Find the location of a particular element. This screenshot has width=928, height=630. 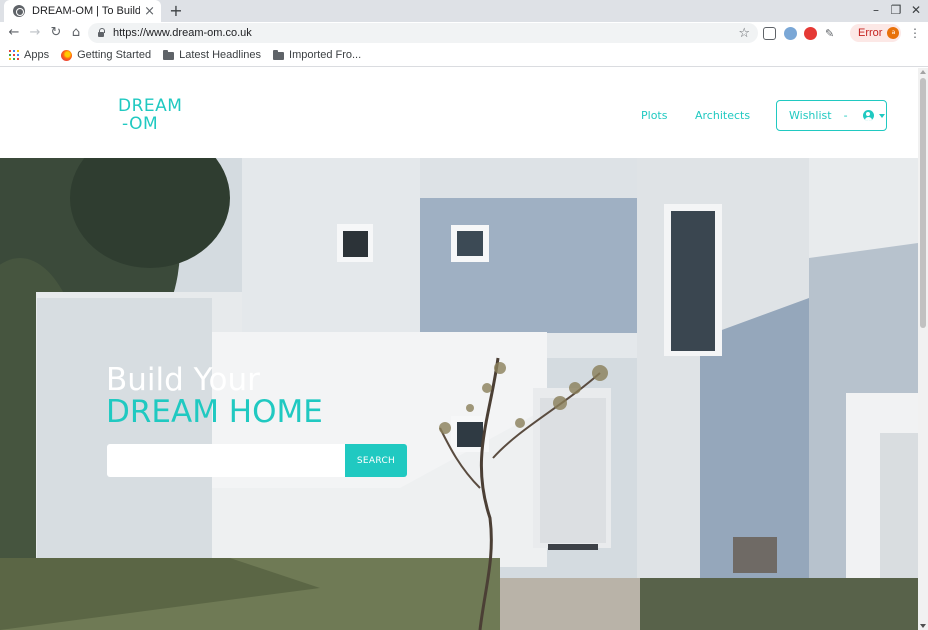

error-label: Error is located at coordinates (870, 33).